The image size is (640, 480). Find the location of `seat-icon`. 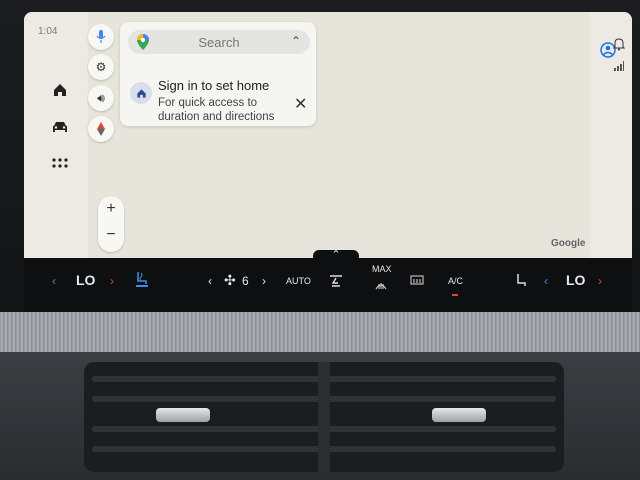

seat-icon is located at coordinates (521, 282).